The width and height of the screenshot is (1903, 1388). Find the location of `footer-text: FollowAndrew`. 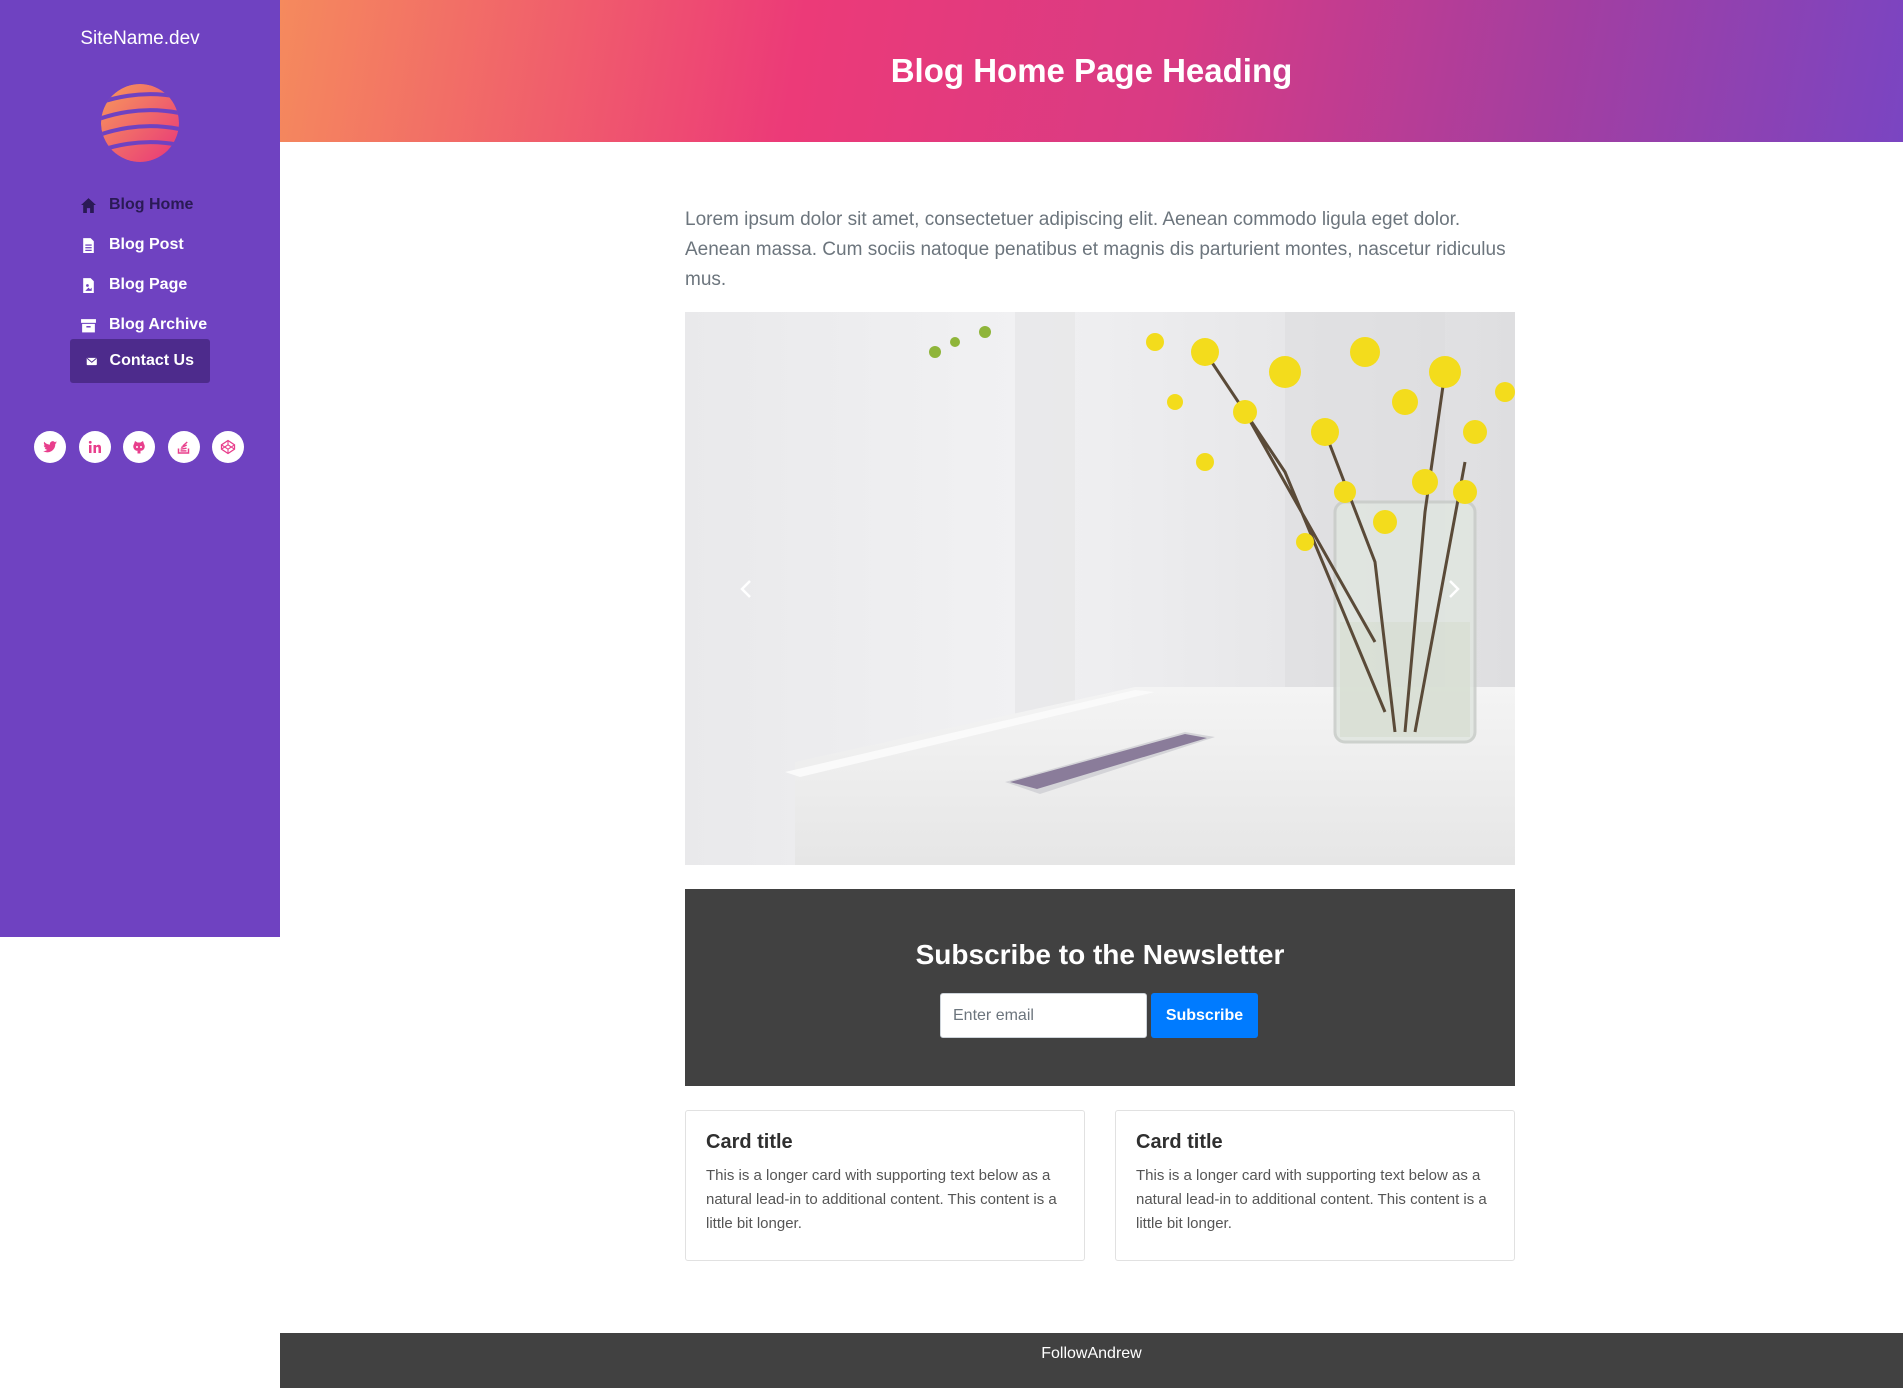

footer-text: FollowAndrew is located at coordinates (1091, 1353).